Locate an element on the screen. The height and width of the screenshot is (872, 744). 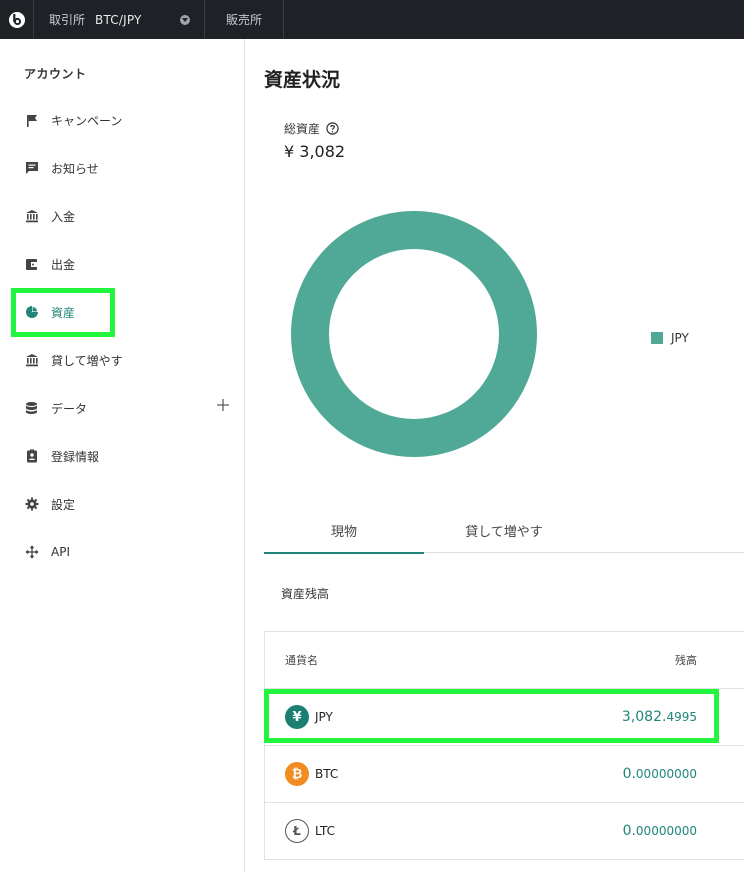
pair-label: BTC/JPY is located at coordinates (118, 19).